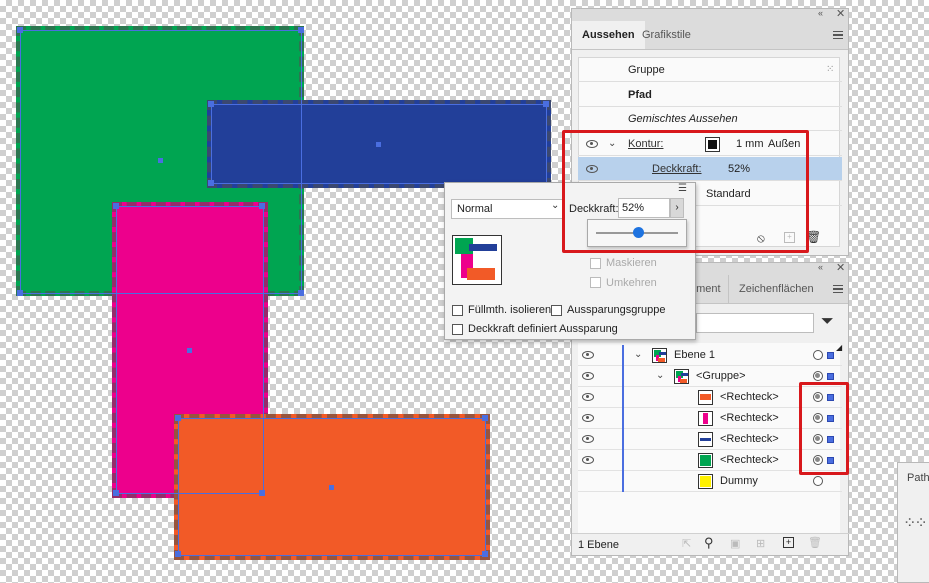  What do you see at coordinates (721, 376) in the screenshot?
I see `layer-label: <Gruppe>` at bounding box center [721, 376].